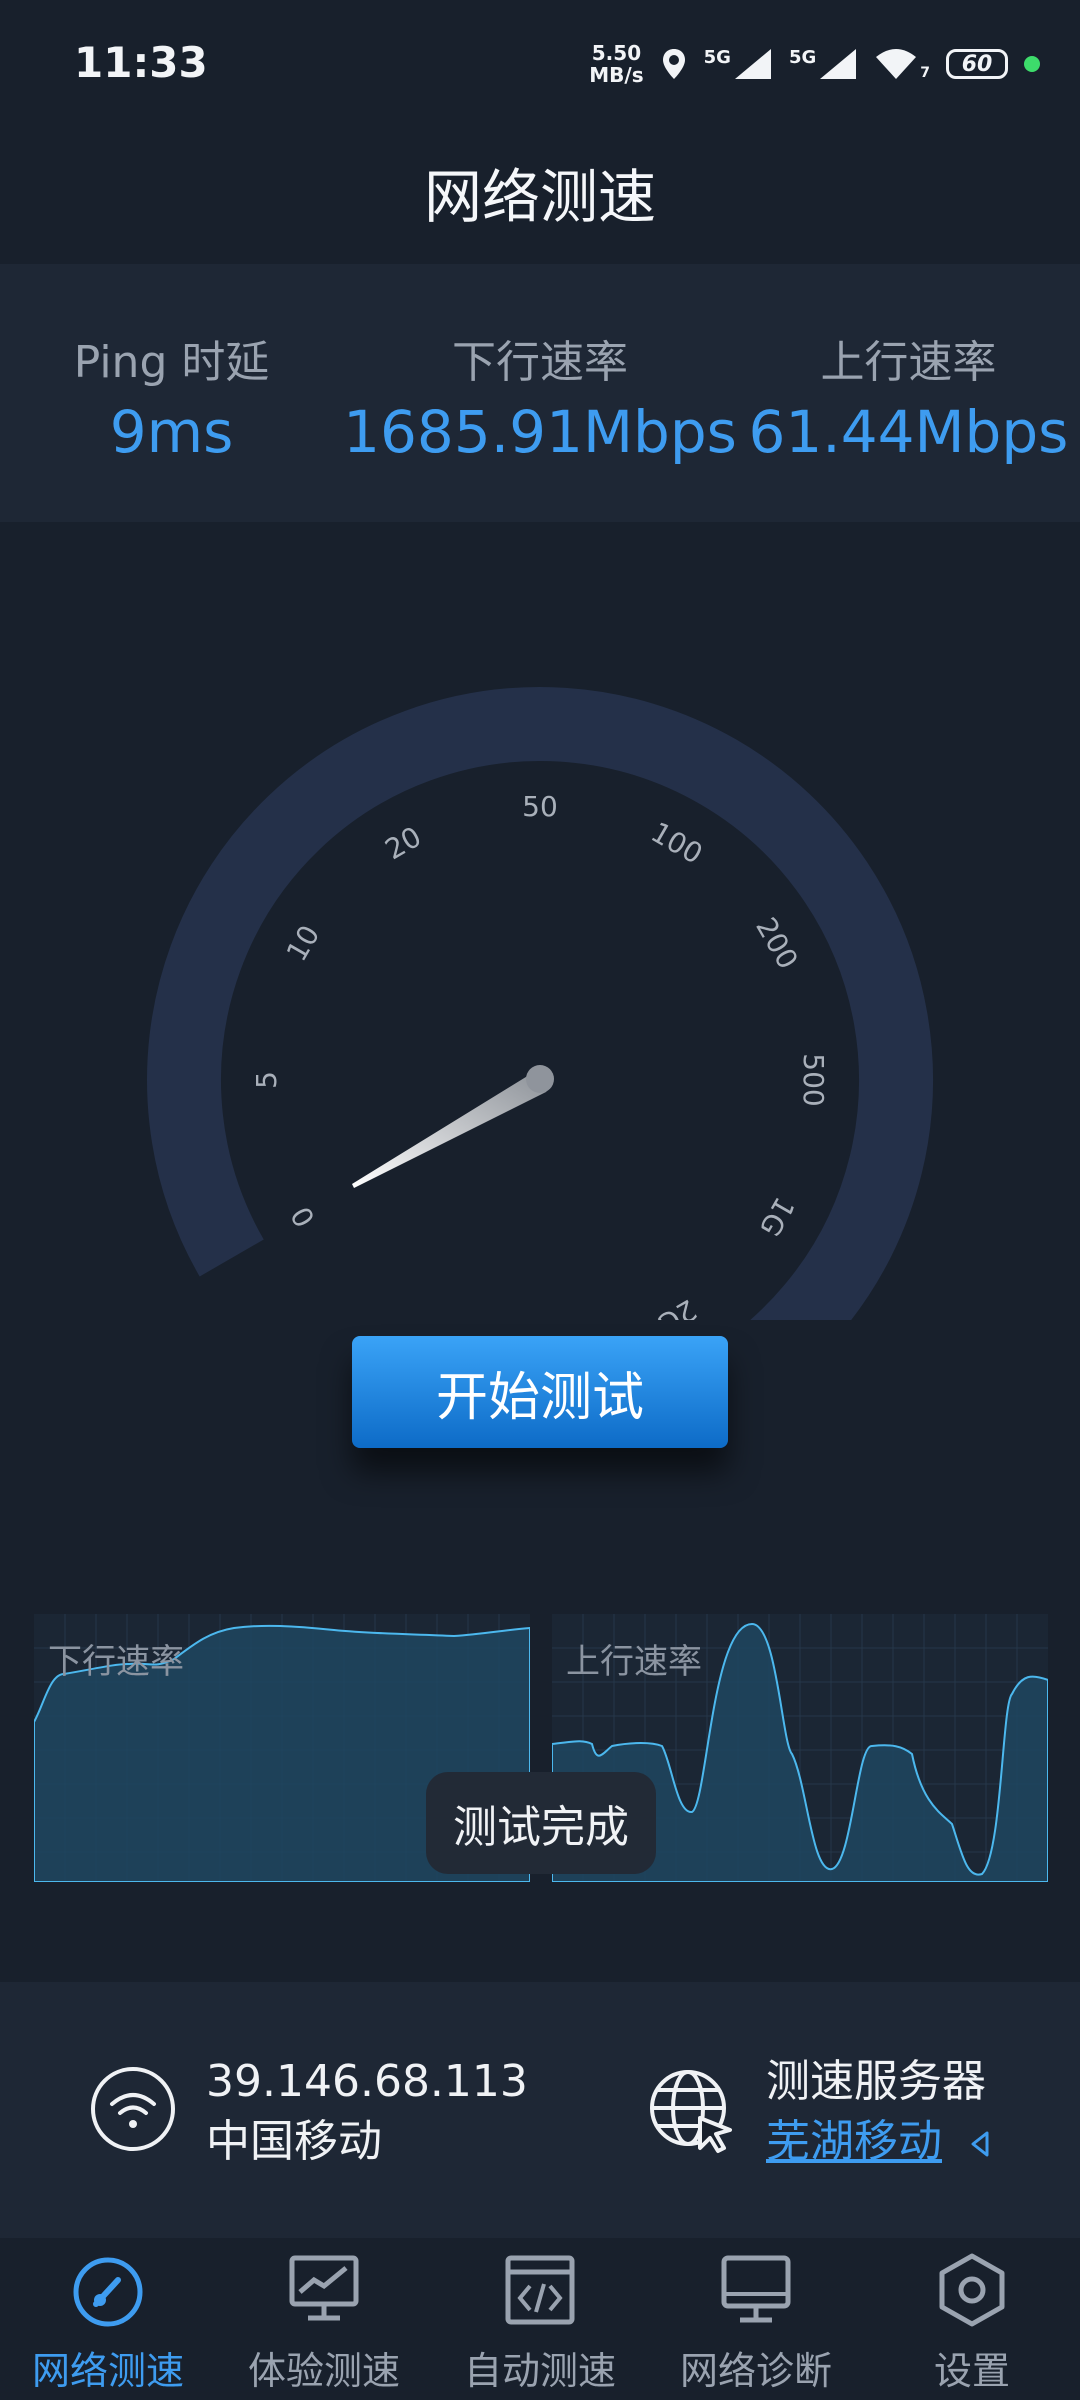  What do you see at coordinates (303, 943) in the screenshot?
I see `gauge-tick-label: 10` at bounding box center [303, 943].